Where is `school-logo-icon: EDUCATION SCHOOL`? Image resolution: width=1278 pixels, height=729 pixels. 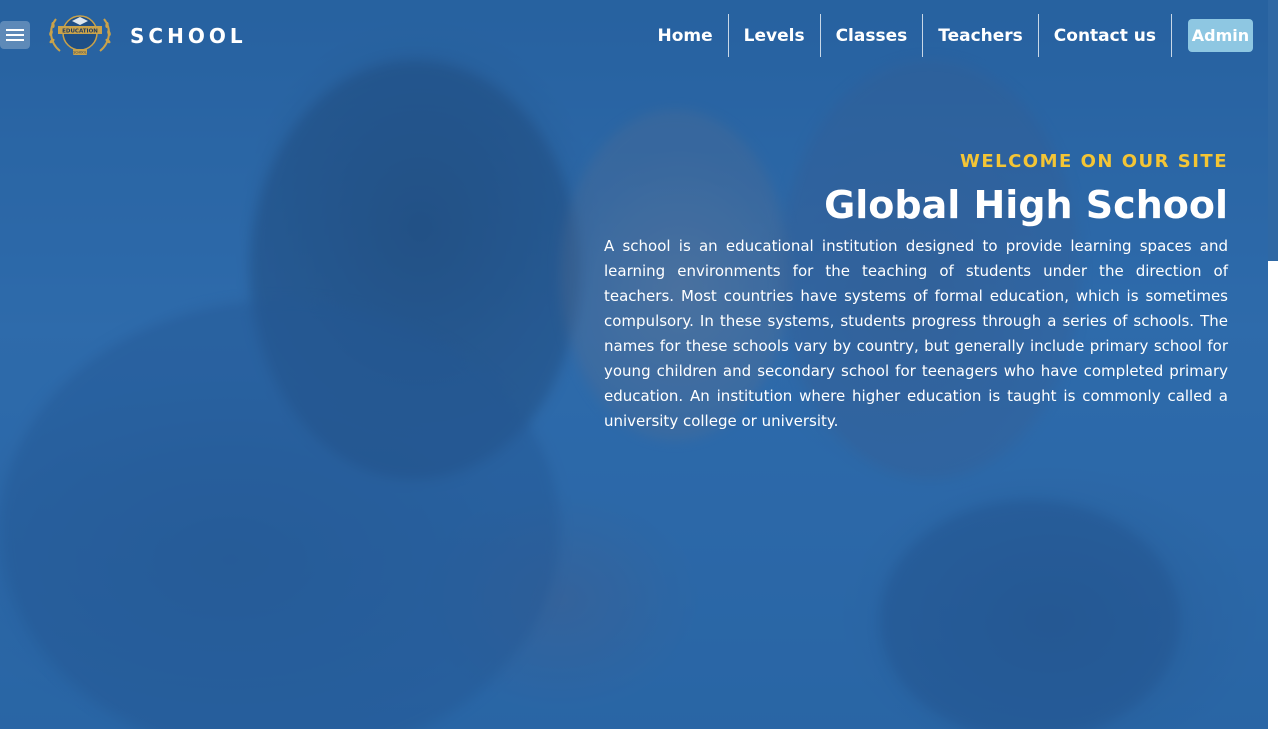
school-logo-icon: EDUCATION SCHOOL is located at coordinates (80, 34).